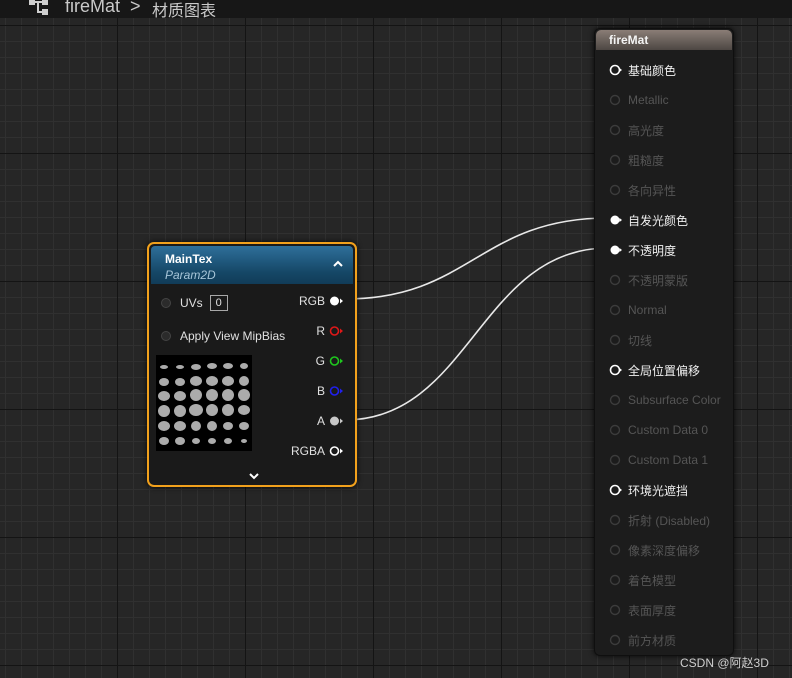 The width and height of the screenshot is (792, 678). I want to click on texture-node-title: MainTex, so click(189, 259).